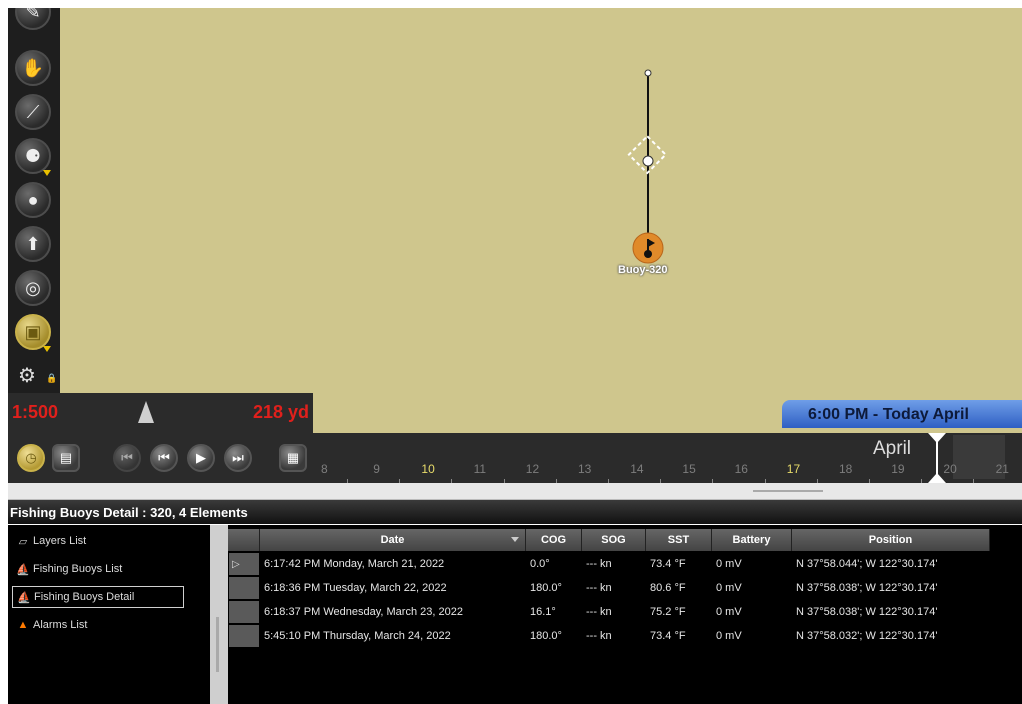  What do you see at coordinates (480, 469) in the screenshot?
I see `timeline-day-label: 11` at bounding box center [480, 469].